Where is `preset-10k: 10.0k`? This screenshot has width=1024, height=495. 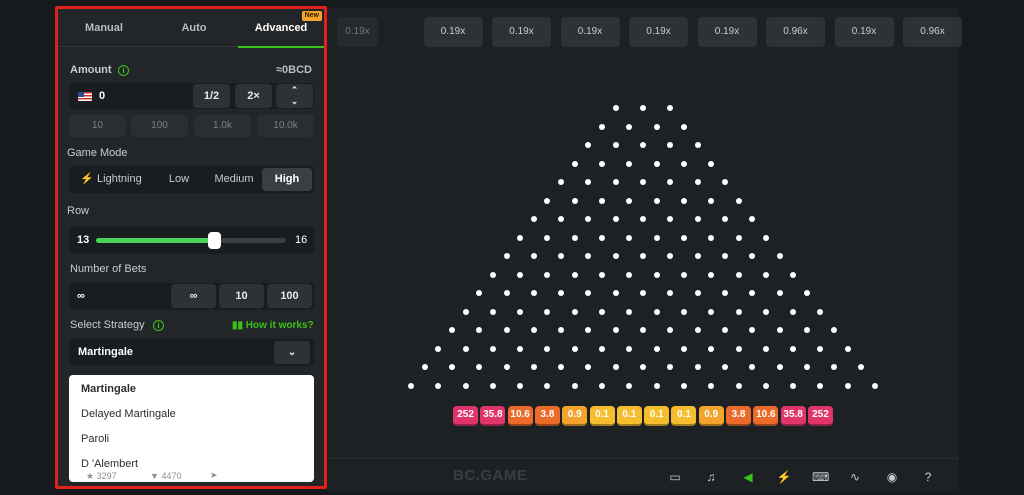
preset-10k: 10.0k is located at coordinates (285, 126).